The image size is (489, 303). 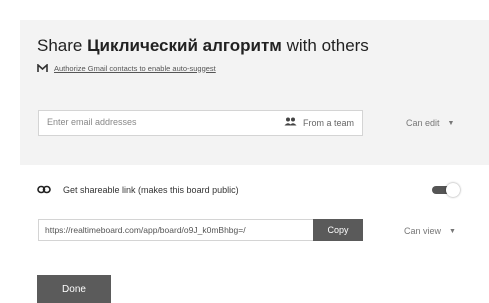 I want to click on public-link-toggle, so click(x=446, y=190).